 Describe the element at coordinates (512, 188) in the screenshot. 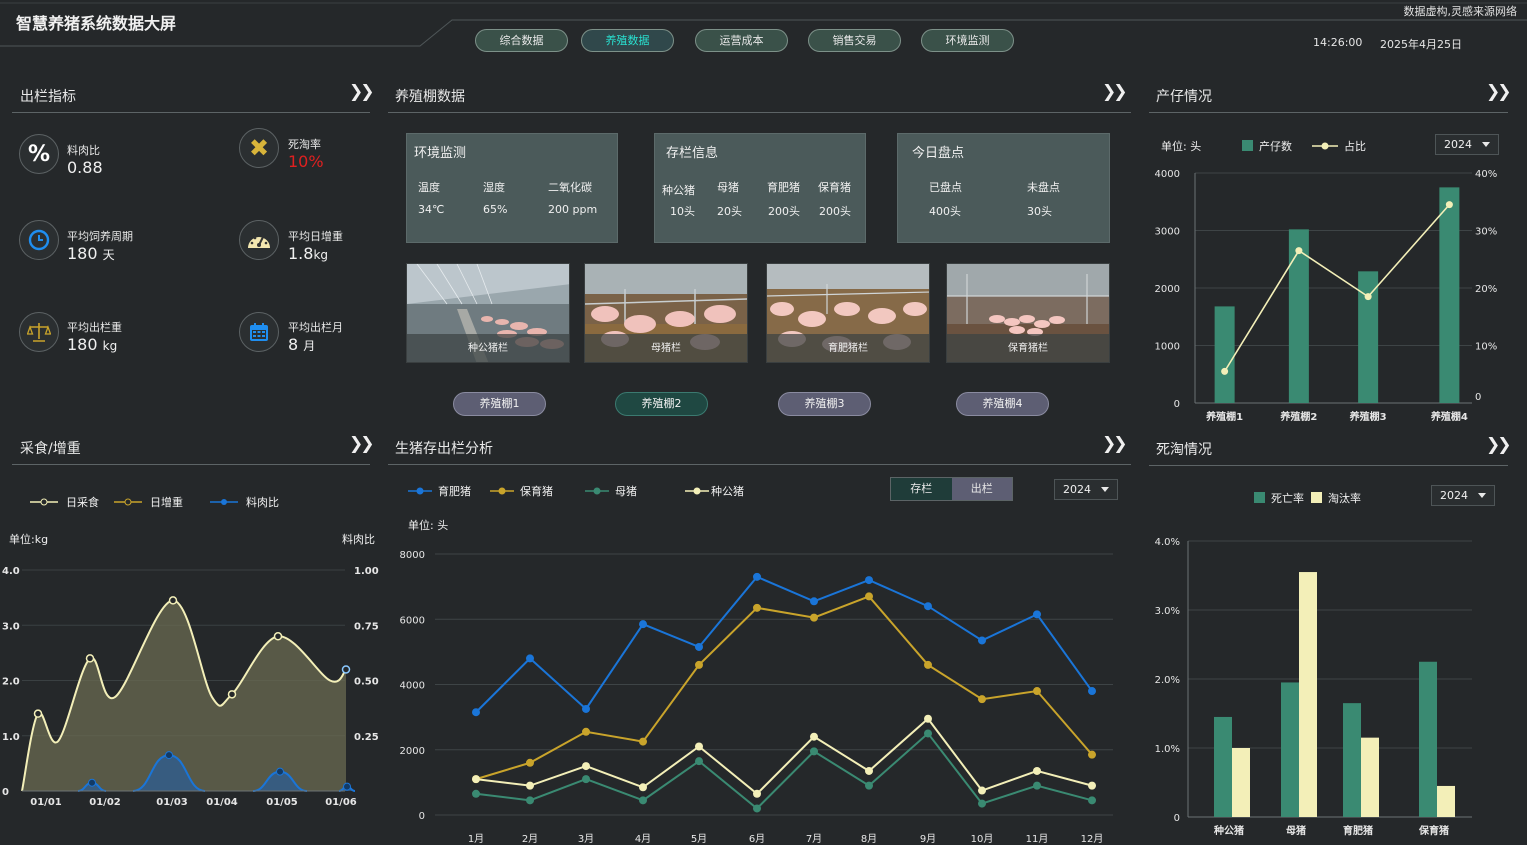

I see `env-card: 环境监测 温度 湿度 二氧化碳 34℃ 65% 200 ppm` at that location.